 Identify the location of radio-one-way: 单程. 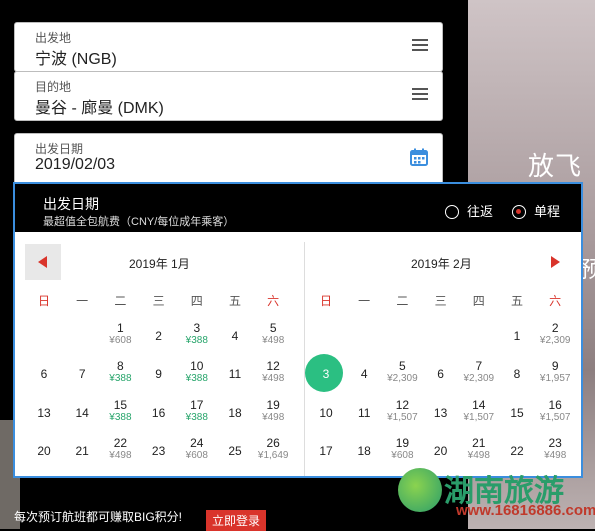
(536, 210).